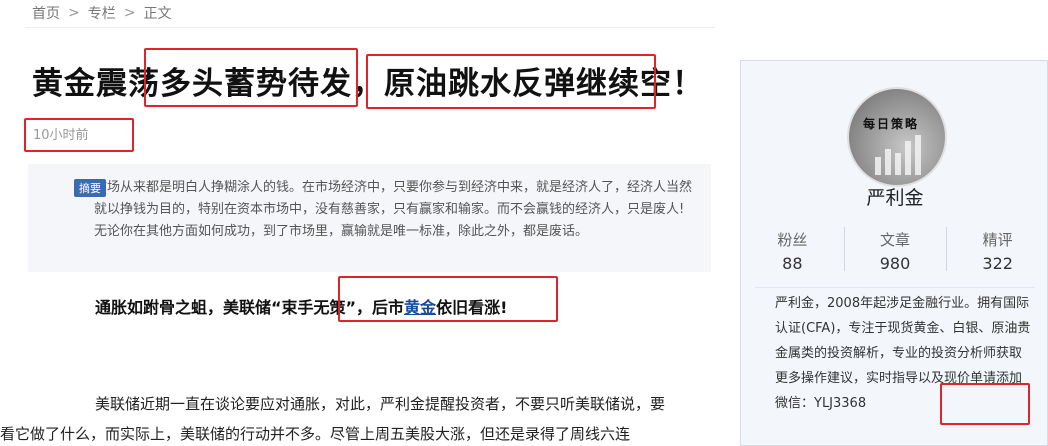 The height and width of the screenshot is (446, 1048). What do you see at coordinates (894, 196) in the screenshot?
I see `author-name: 严利金` at bounding box center [894, 196].